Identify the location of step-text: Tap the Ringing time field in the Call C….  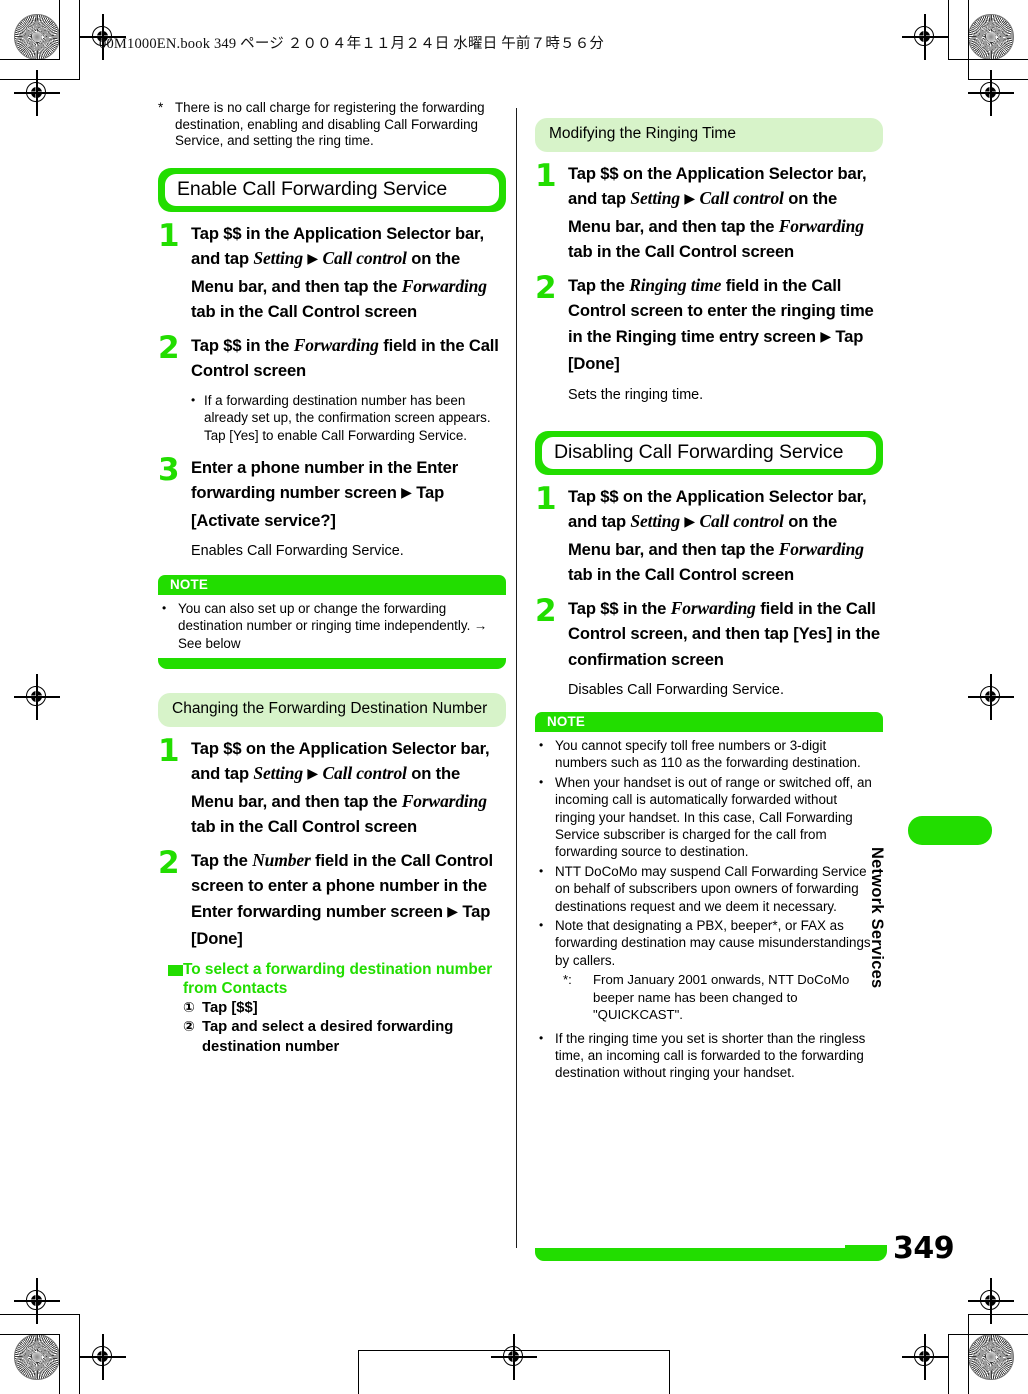
(725, 325).